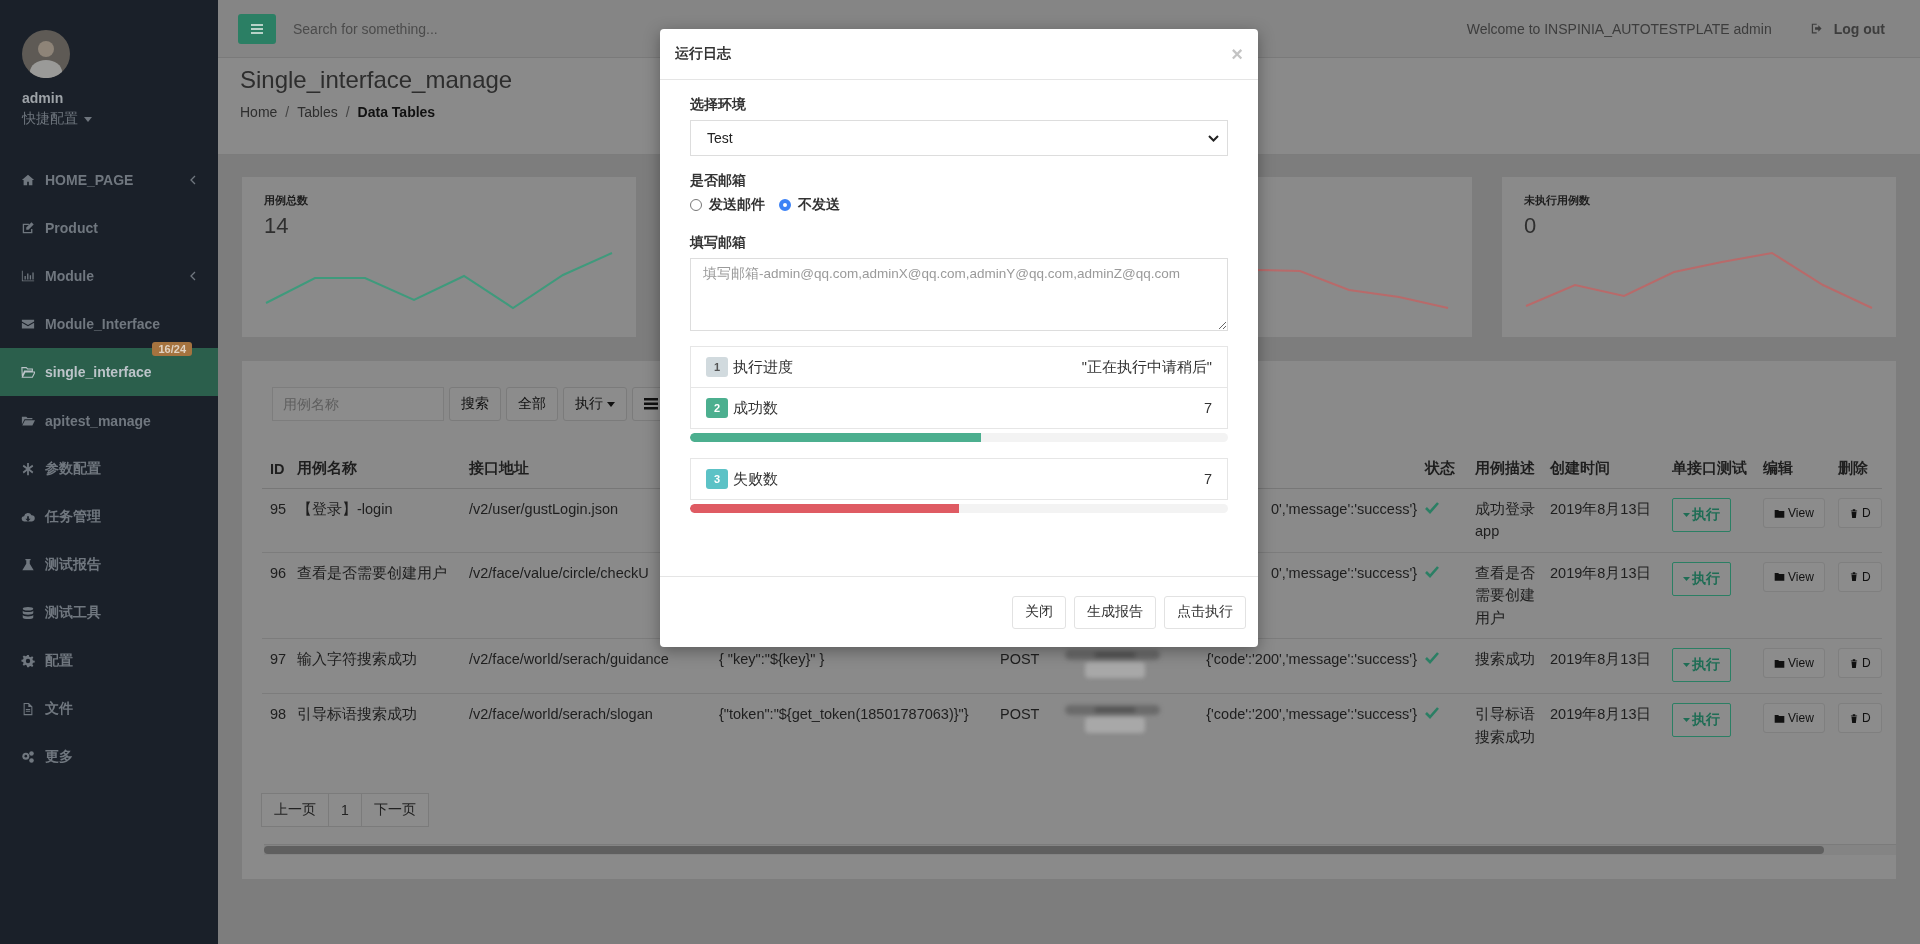  I want to click on menu-icon, so click(257, 28).